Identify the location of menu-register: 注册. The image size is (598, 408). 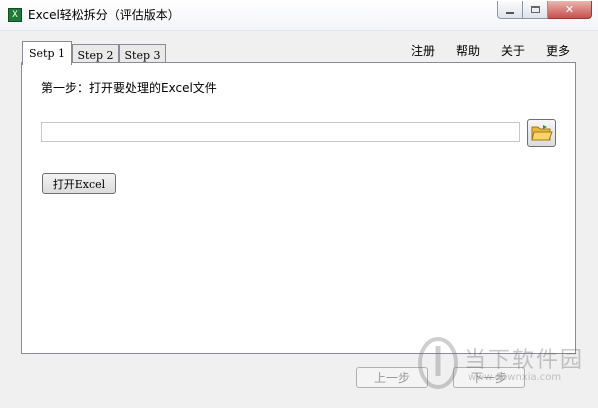
(423, 50).